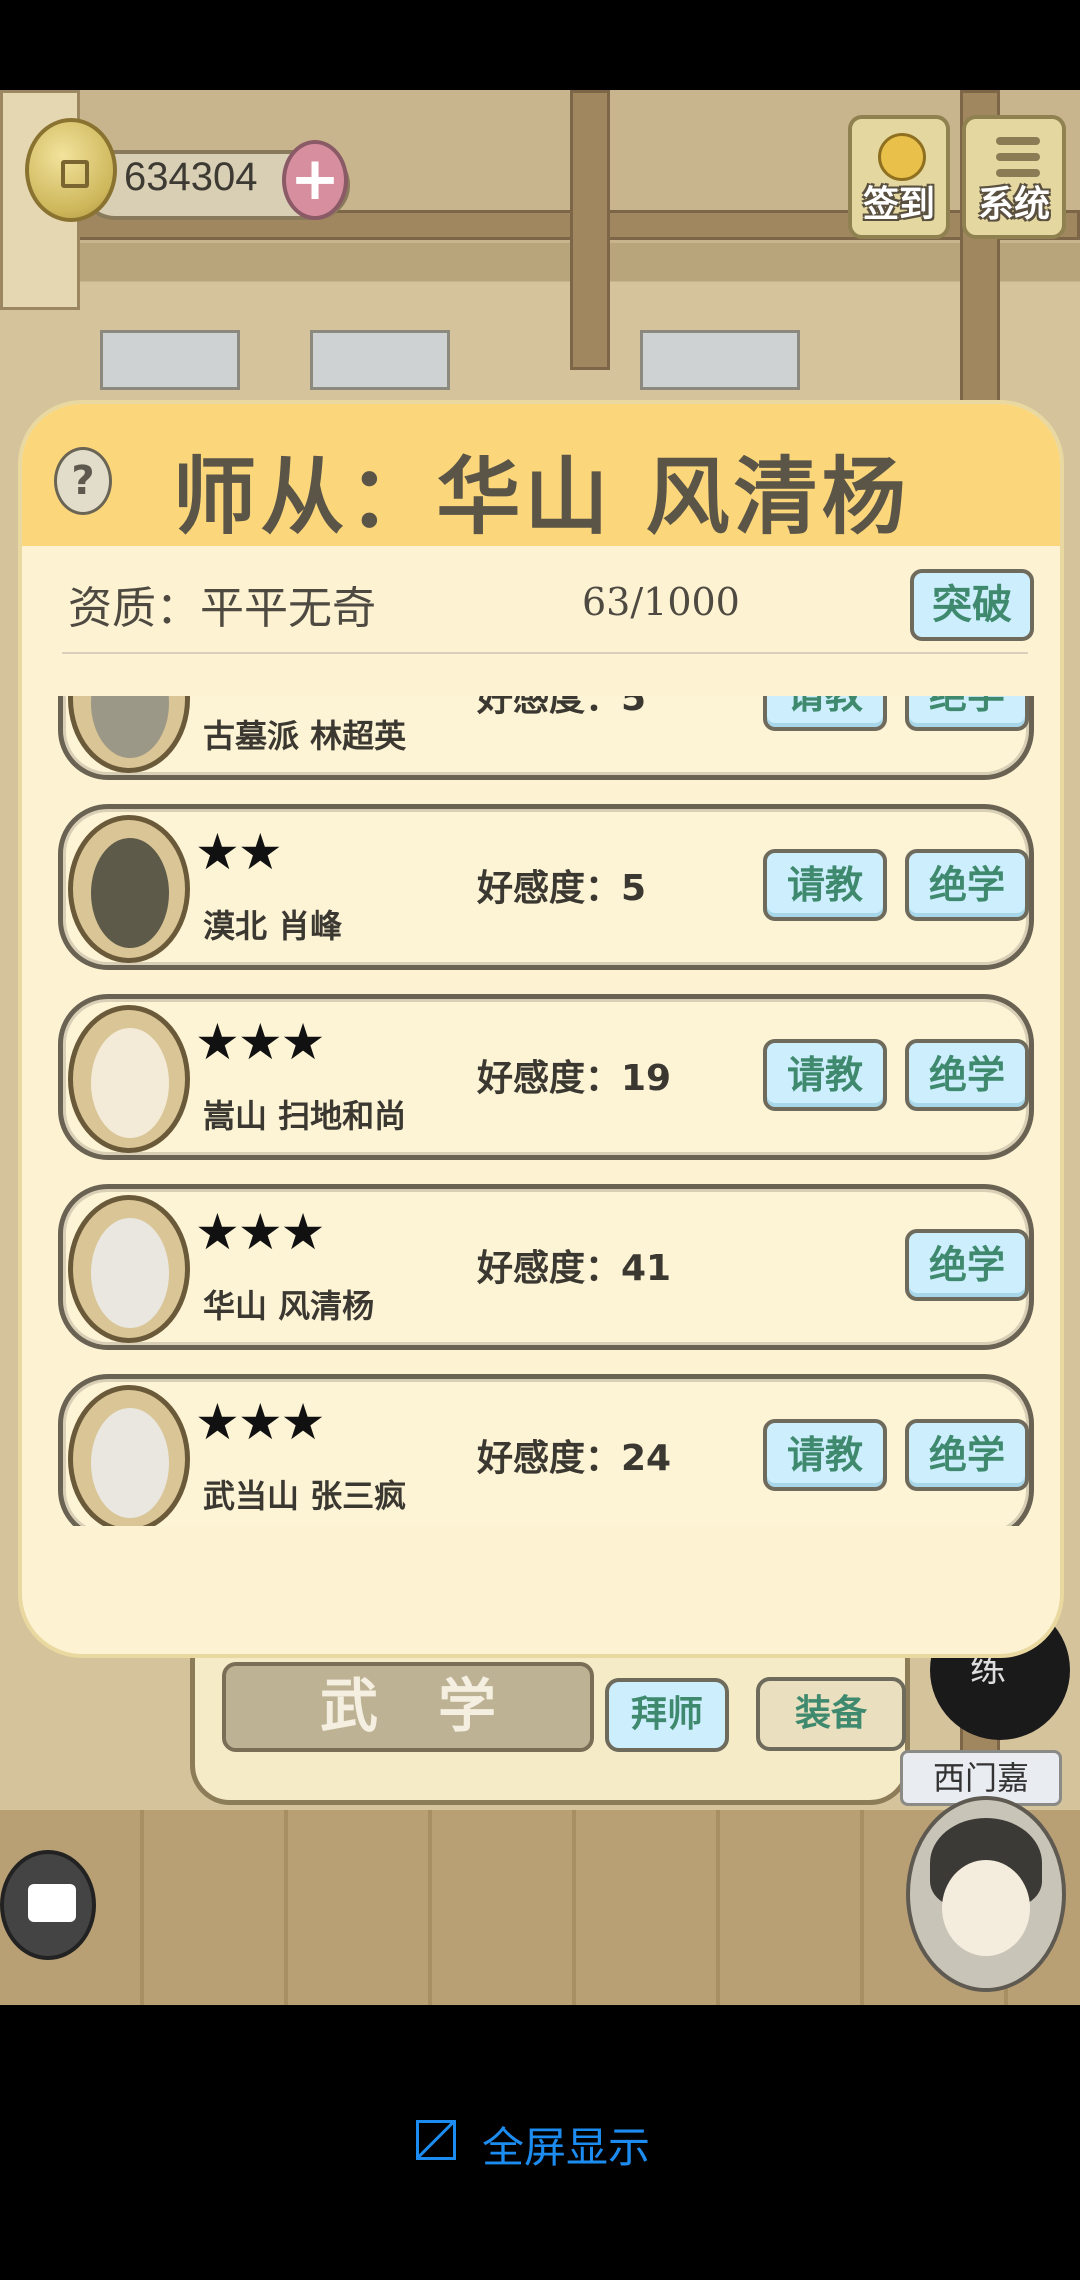 This screenshot has height=2280, width=1080. Describe the element at coordinates (315, 180) in the screenshot. I see `add-coins-button: +` at that location.